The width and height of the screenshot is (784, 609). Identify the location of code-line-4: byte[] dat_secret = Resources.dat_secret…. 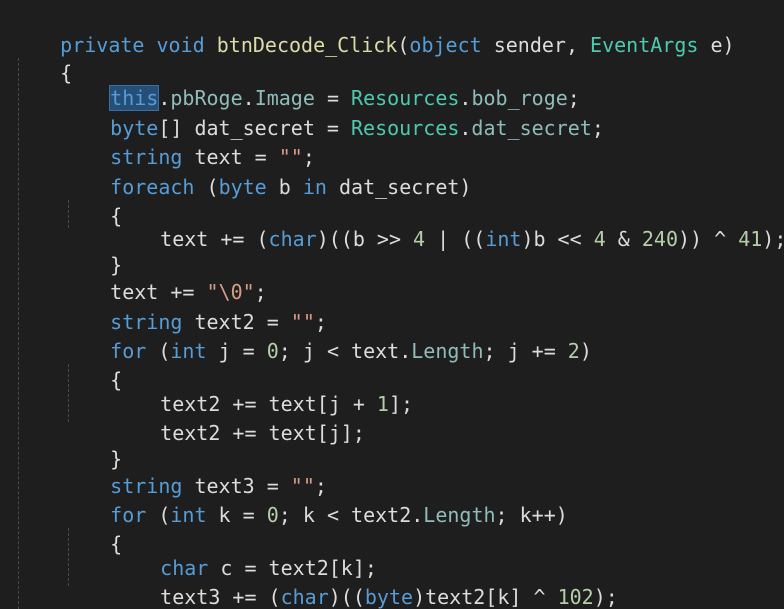
(333, 113).